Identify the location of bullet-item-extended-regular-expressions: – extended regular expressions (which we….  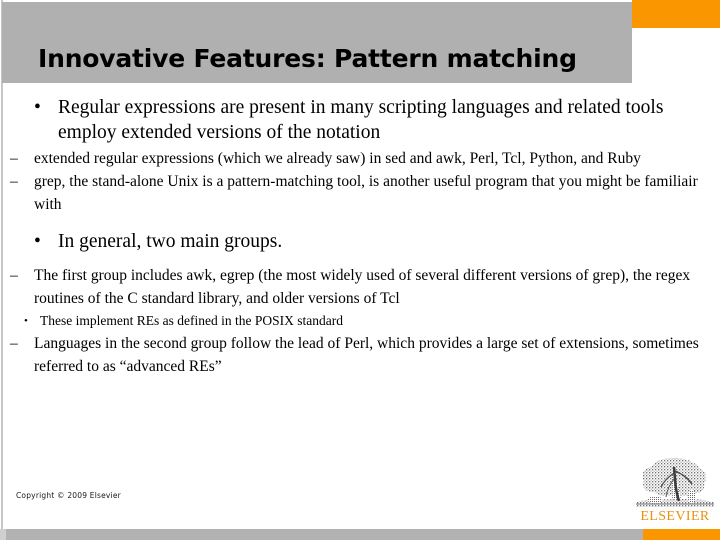
(360, 158).